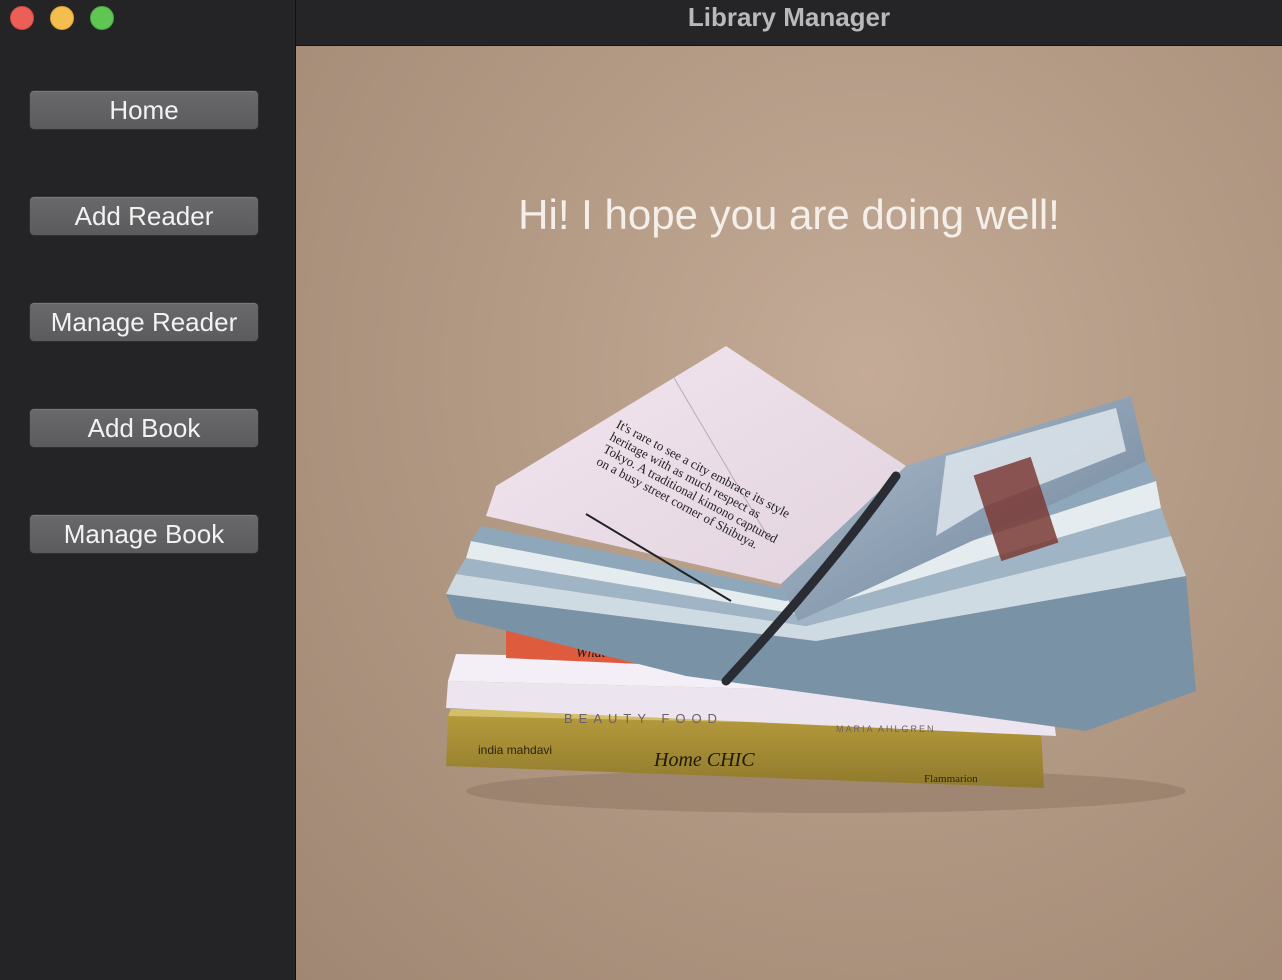 Image resolution: width=1282 pixels, height=980 pixels. Describe the element at coordinates (886, 729) in the screenshot. I see `white-book-author: MARIA AHLGREN` at that location.